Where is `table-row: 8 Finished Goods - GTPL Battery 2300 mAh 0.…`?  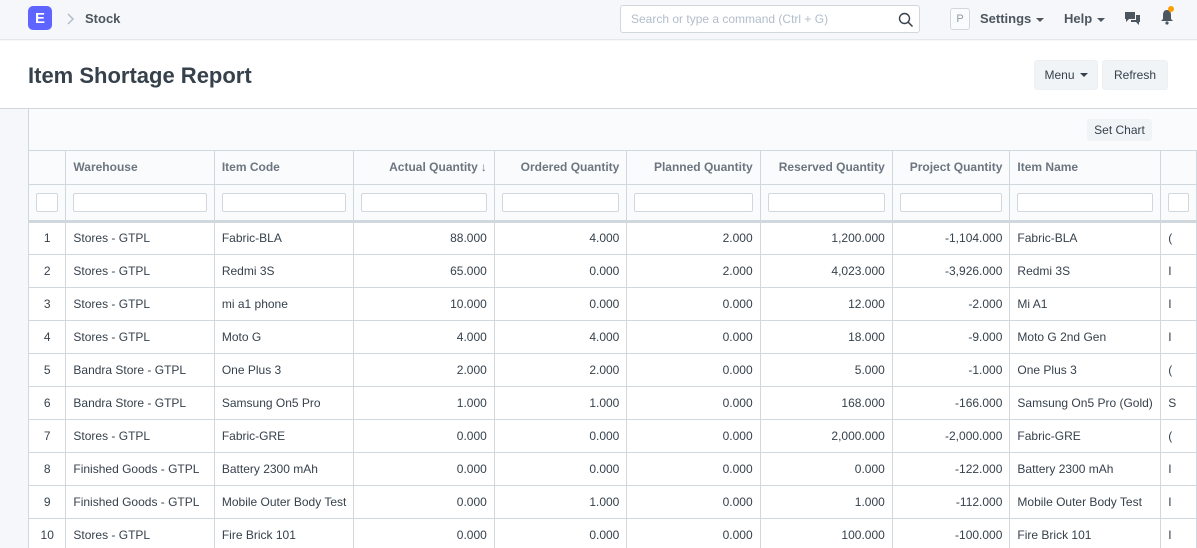 table-row: 8 Finished Goods - GTPL Battery 2300 mAh 0.… is located at coordinates (613, 469).